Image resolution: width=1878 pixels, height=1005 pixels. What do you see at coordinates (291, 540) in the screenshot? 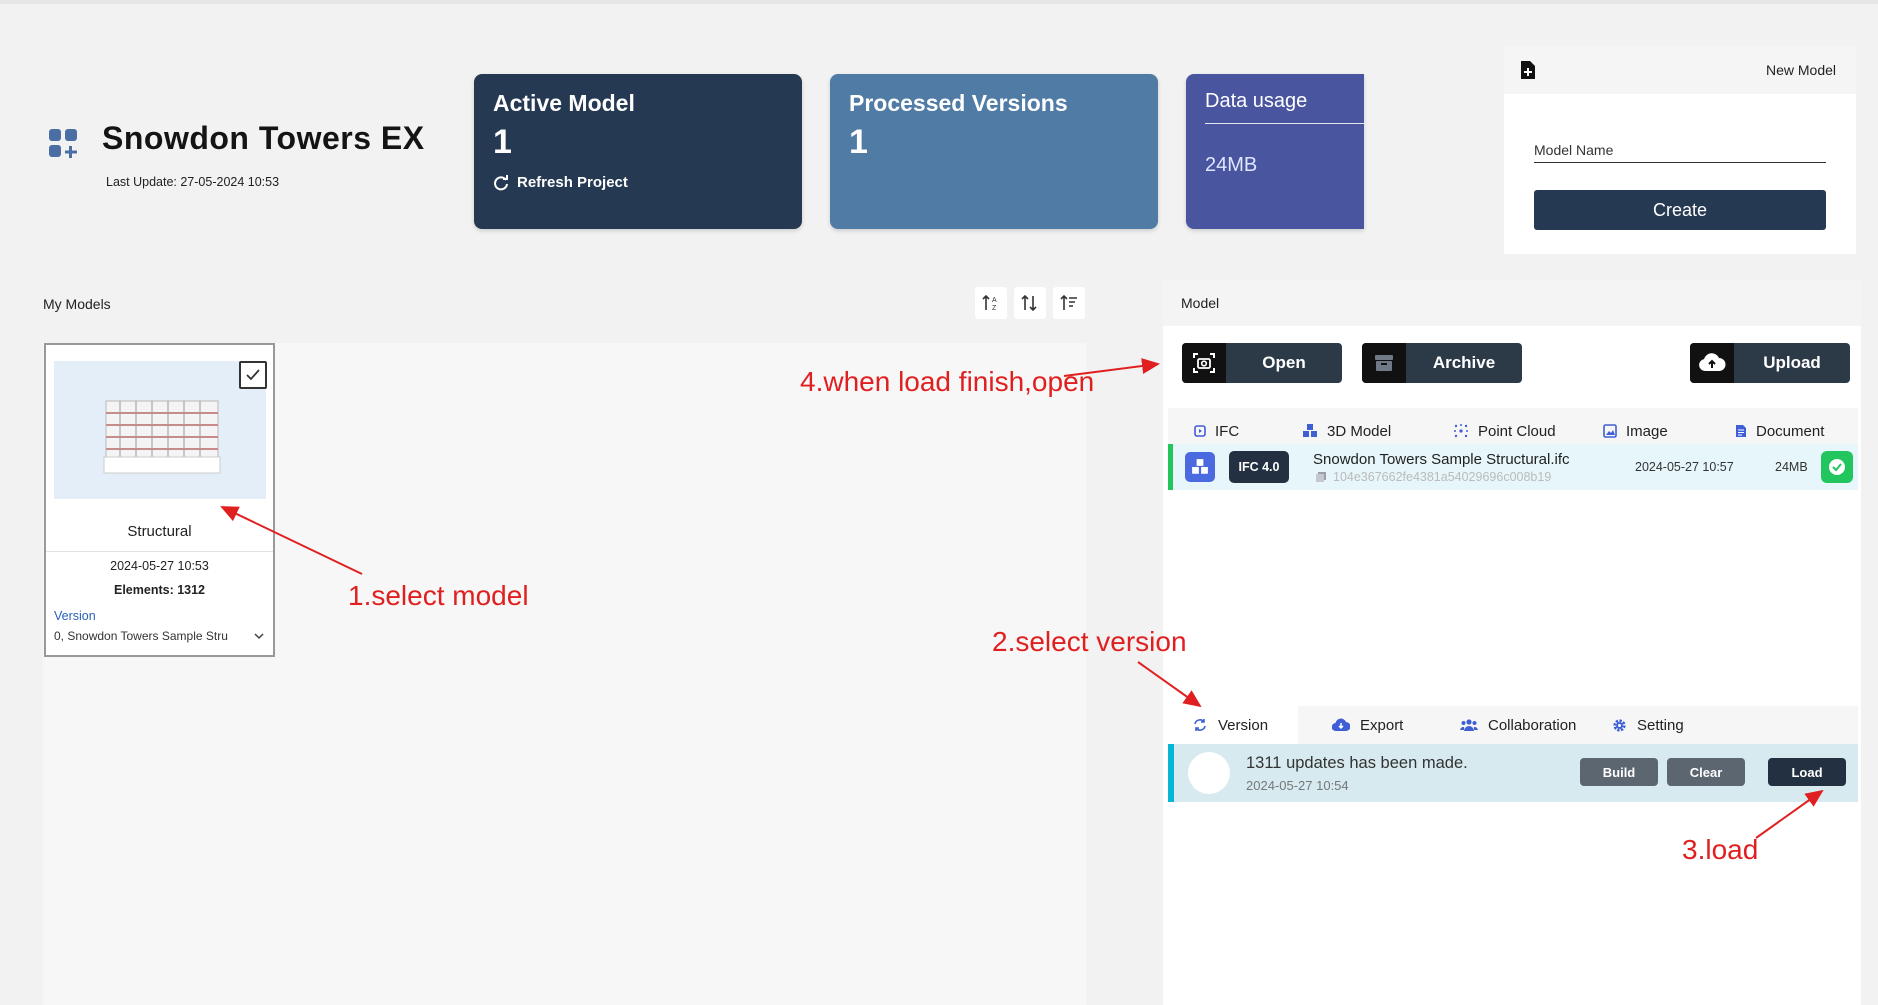
I see `arrow-to-model-card` at bounding box center [291, 540].